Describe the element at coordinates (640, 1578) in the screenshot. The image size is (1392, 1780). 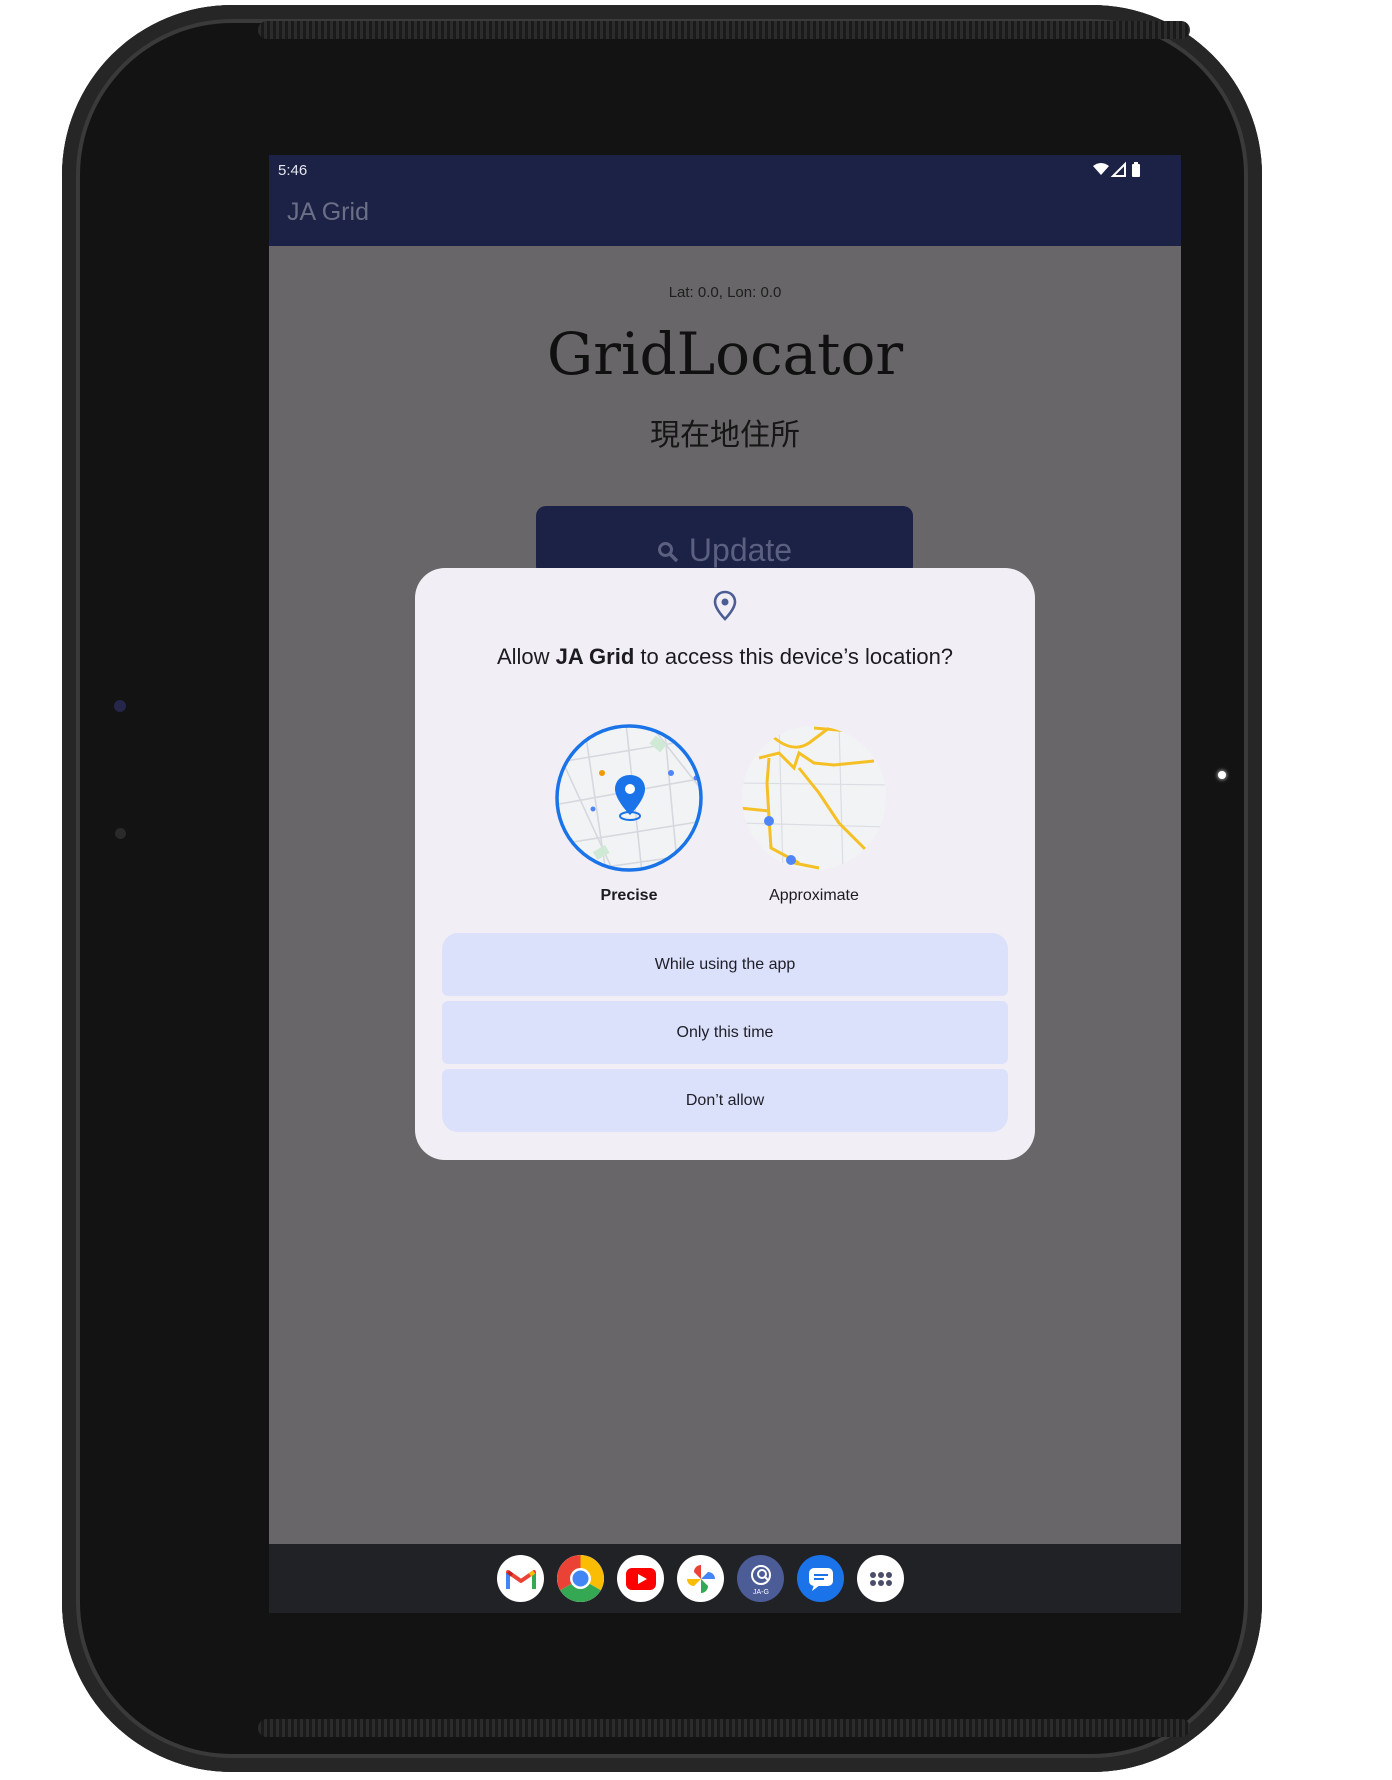
I see `youtube-icon` at that location.